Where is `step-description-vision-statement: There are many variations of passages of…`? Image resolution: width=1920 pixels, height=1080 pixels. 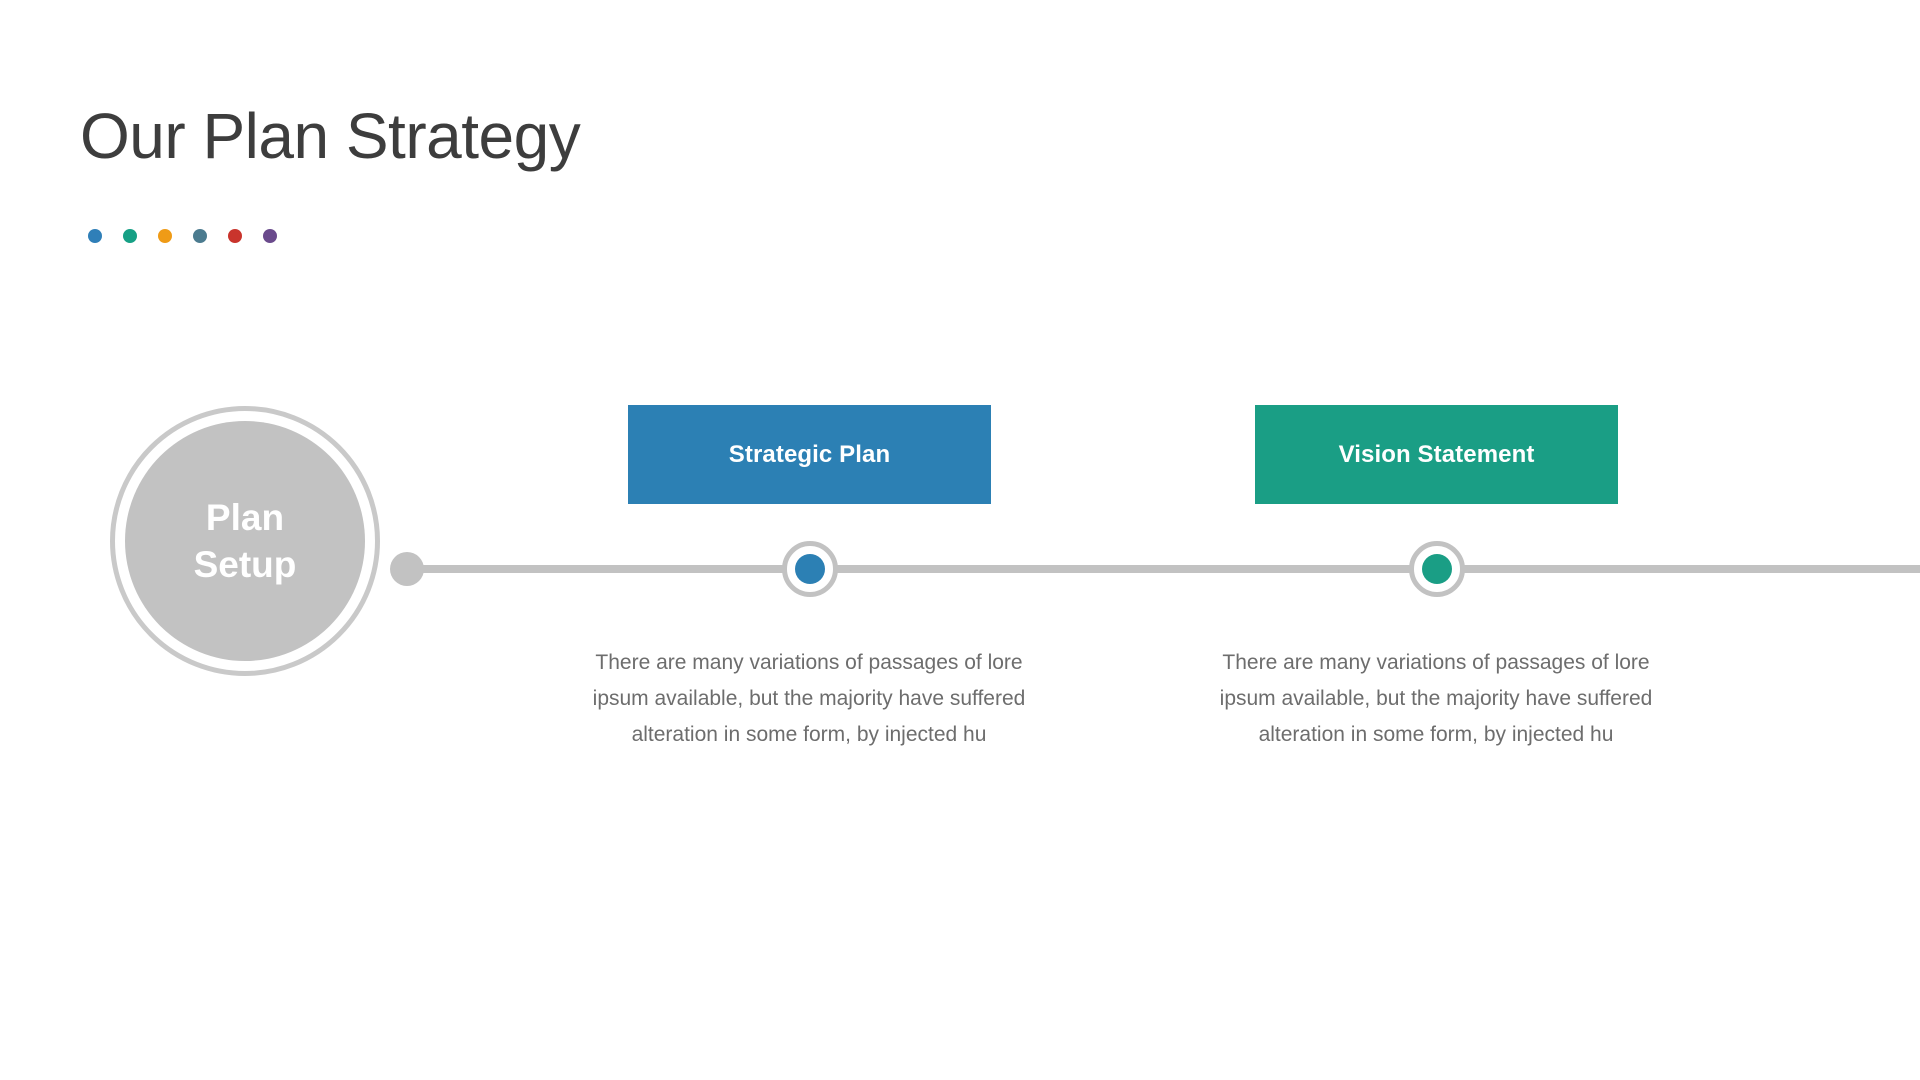
step-description-vision-statement: There are many variations of passages of… is located at coordinates (1436, 699).